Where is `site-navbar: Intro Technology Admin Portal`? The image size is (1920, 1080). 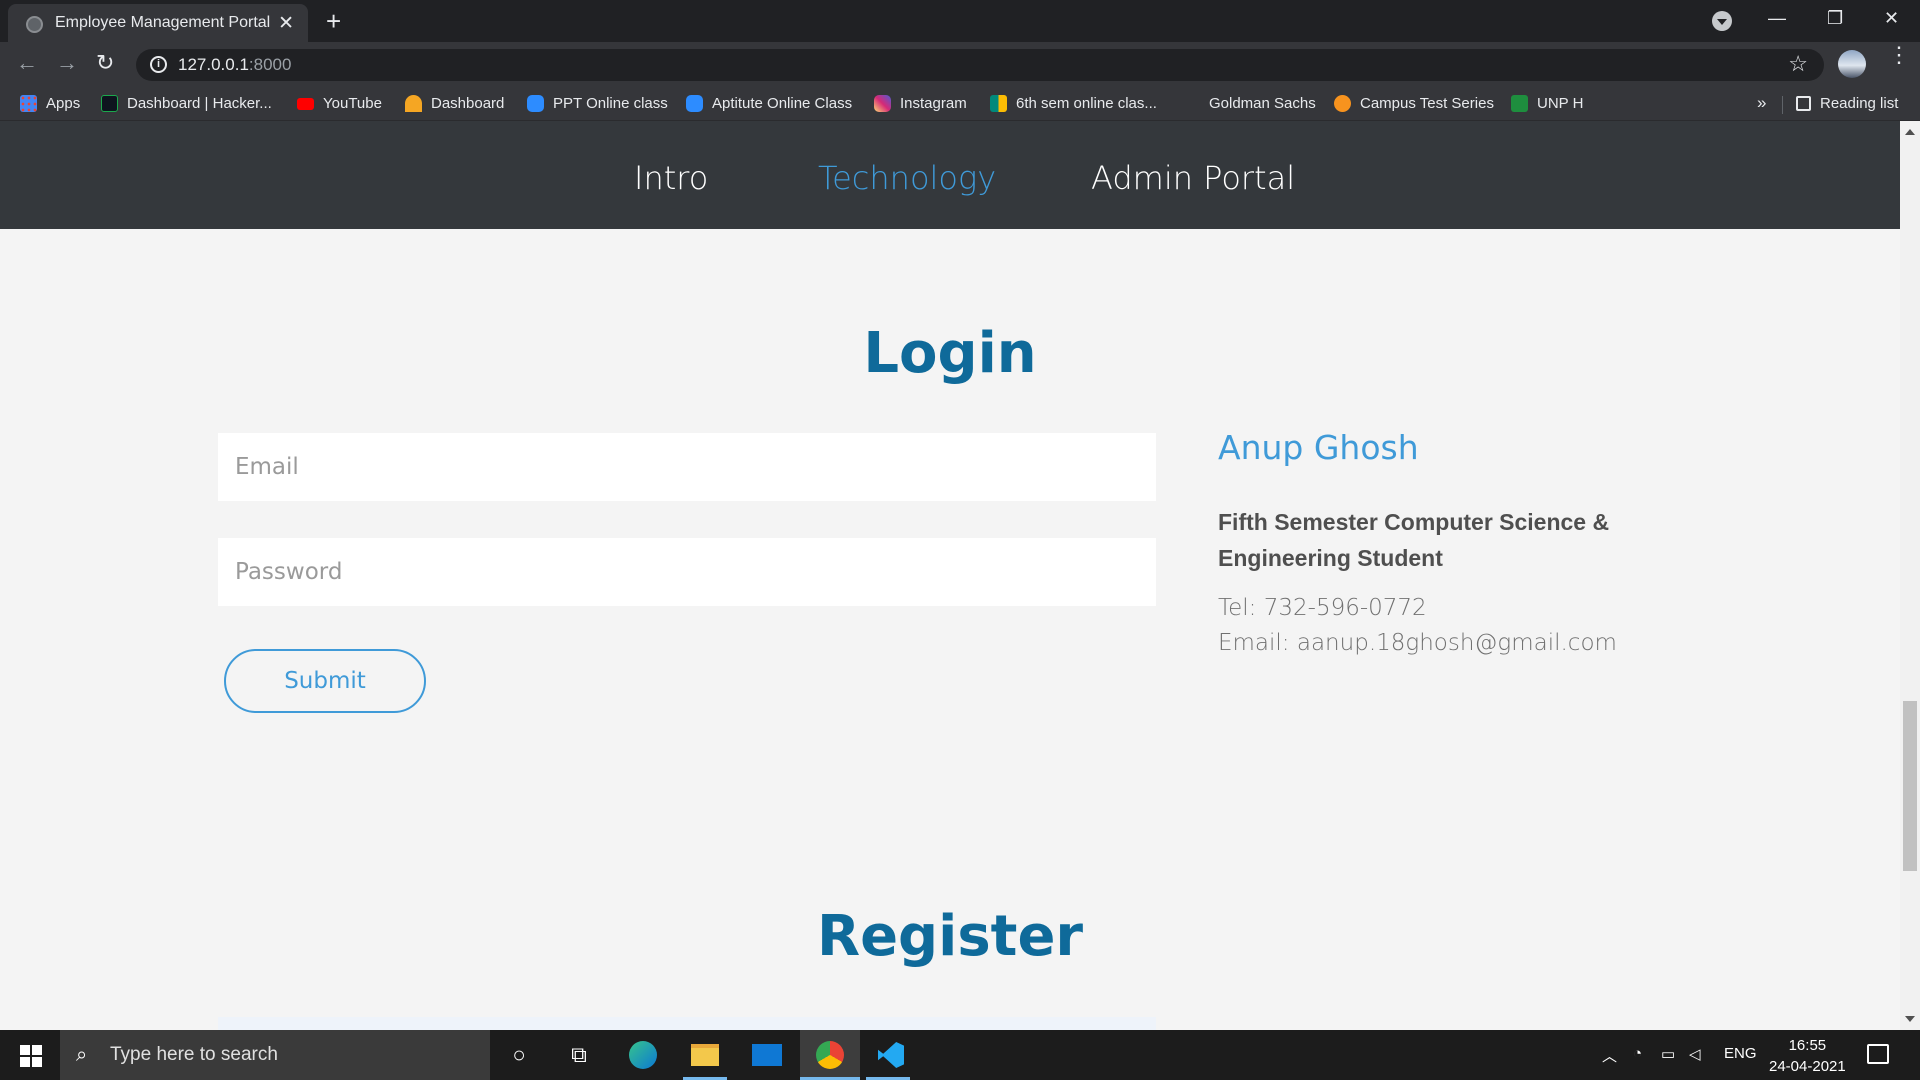 site-navbar: Intro Technology Admin Portal is located at coordinates (950, 175).